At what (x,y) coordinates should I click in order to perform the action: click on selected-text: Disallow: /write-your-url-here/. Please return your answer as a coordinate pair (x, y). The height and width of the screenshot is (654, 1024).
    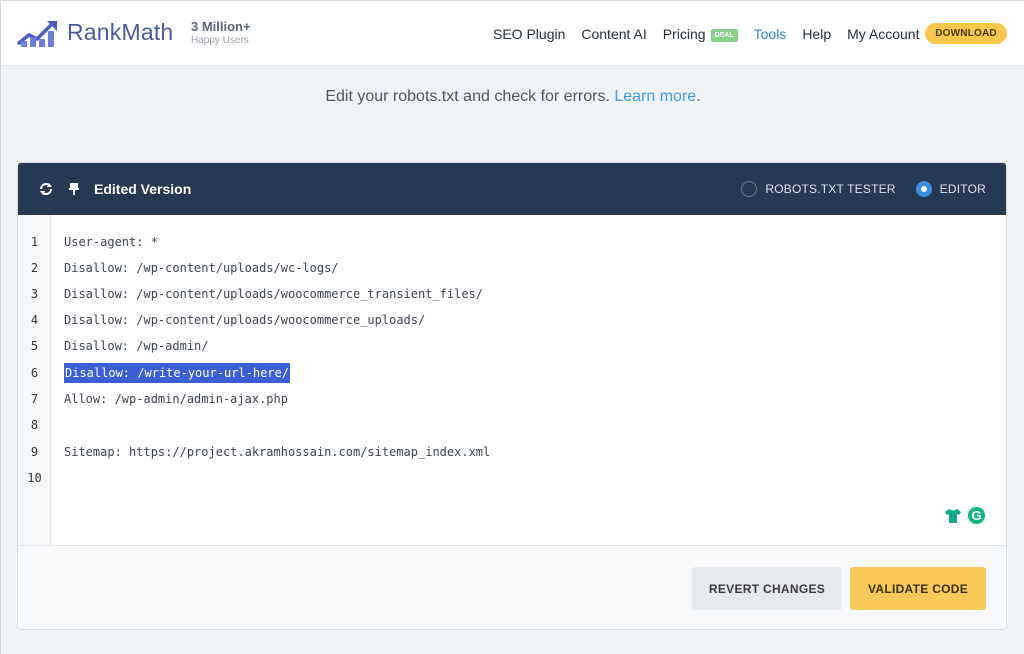
    Looking at the image, I should click on (177, 373).